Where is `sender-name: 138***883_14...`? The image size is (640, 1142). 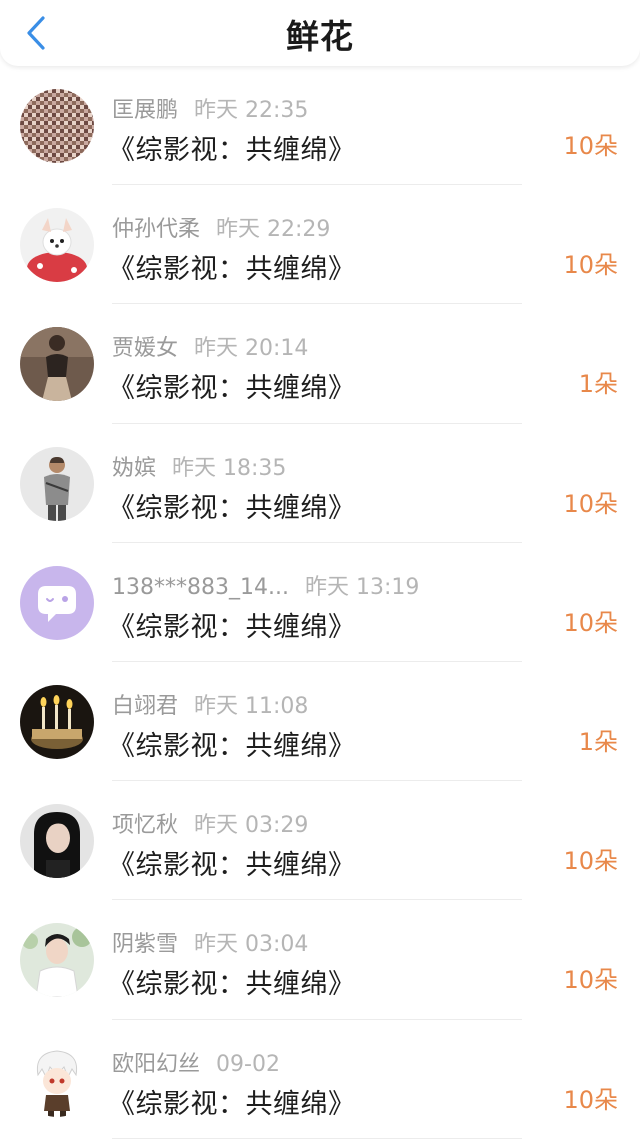
sender-name: 138***883_14... is located at coordinates (200, 587).